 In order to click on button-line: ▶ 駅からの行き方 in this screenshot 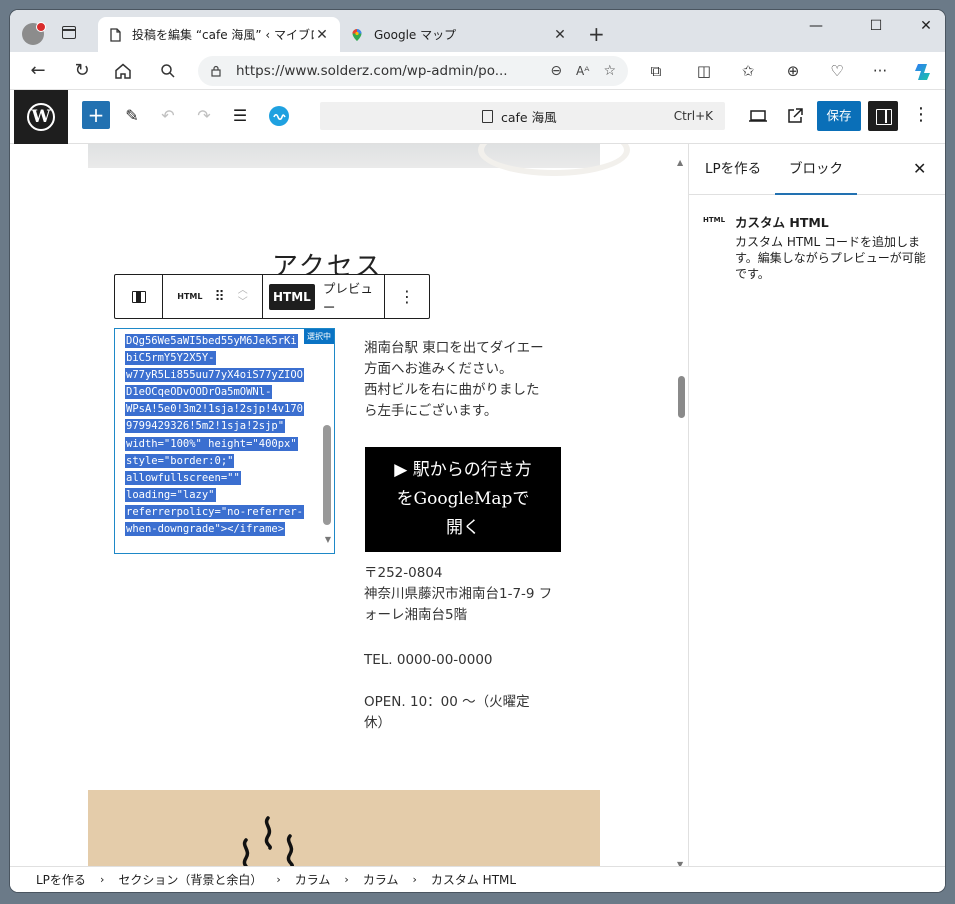, I will do `click(463, 470)`.